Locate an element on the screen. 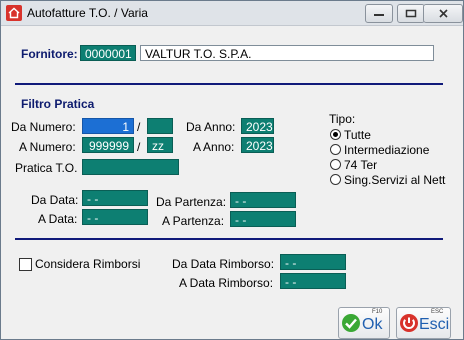 Image resolution: width=464 pixels, height=340 pixels. divider-top is located at coordinates (229, 84).